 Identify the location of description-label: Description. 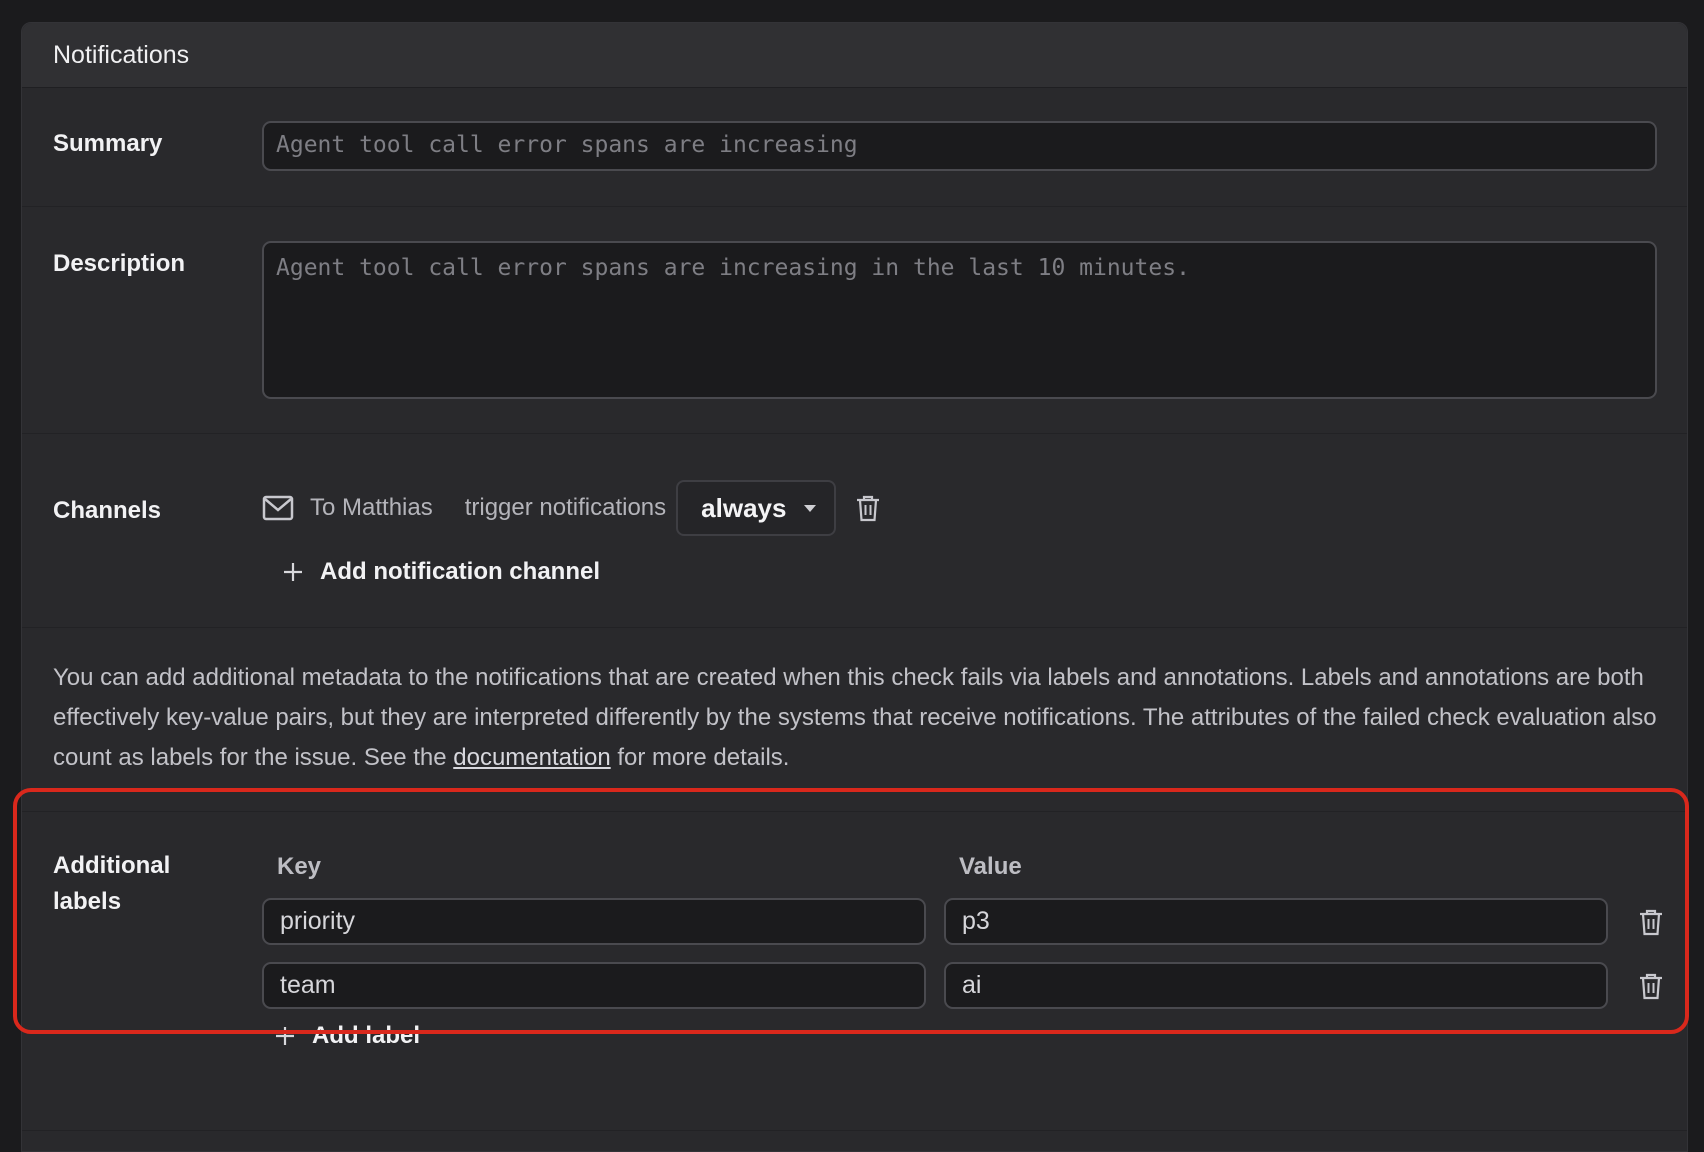
(119, 263).